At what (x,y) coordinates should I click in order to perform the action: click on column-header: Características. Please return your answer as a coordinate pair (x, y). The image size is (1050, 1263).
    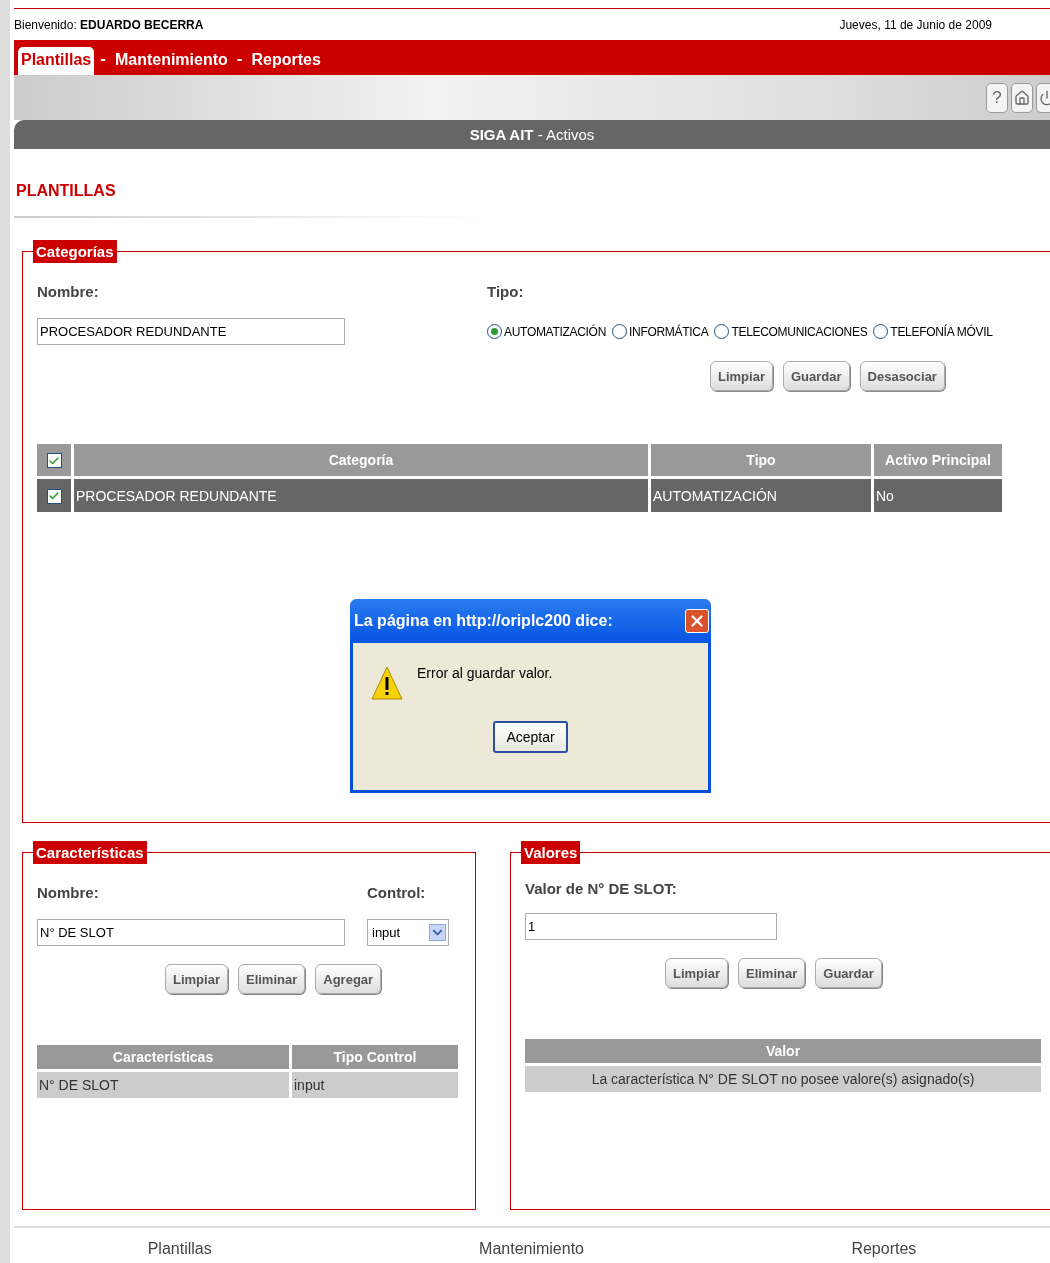
    Looking at the image, I should click on (163, 1057).